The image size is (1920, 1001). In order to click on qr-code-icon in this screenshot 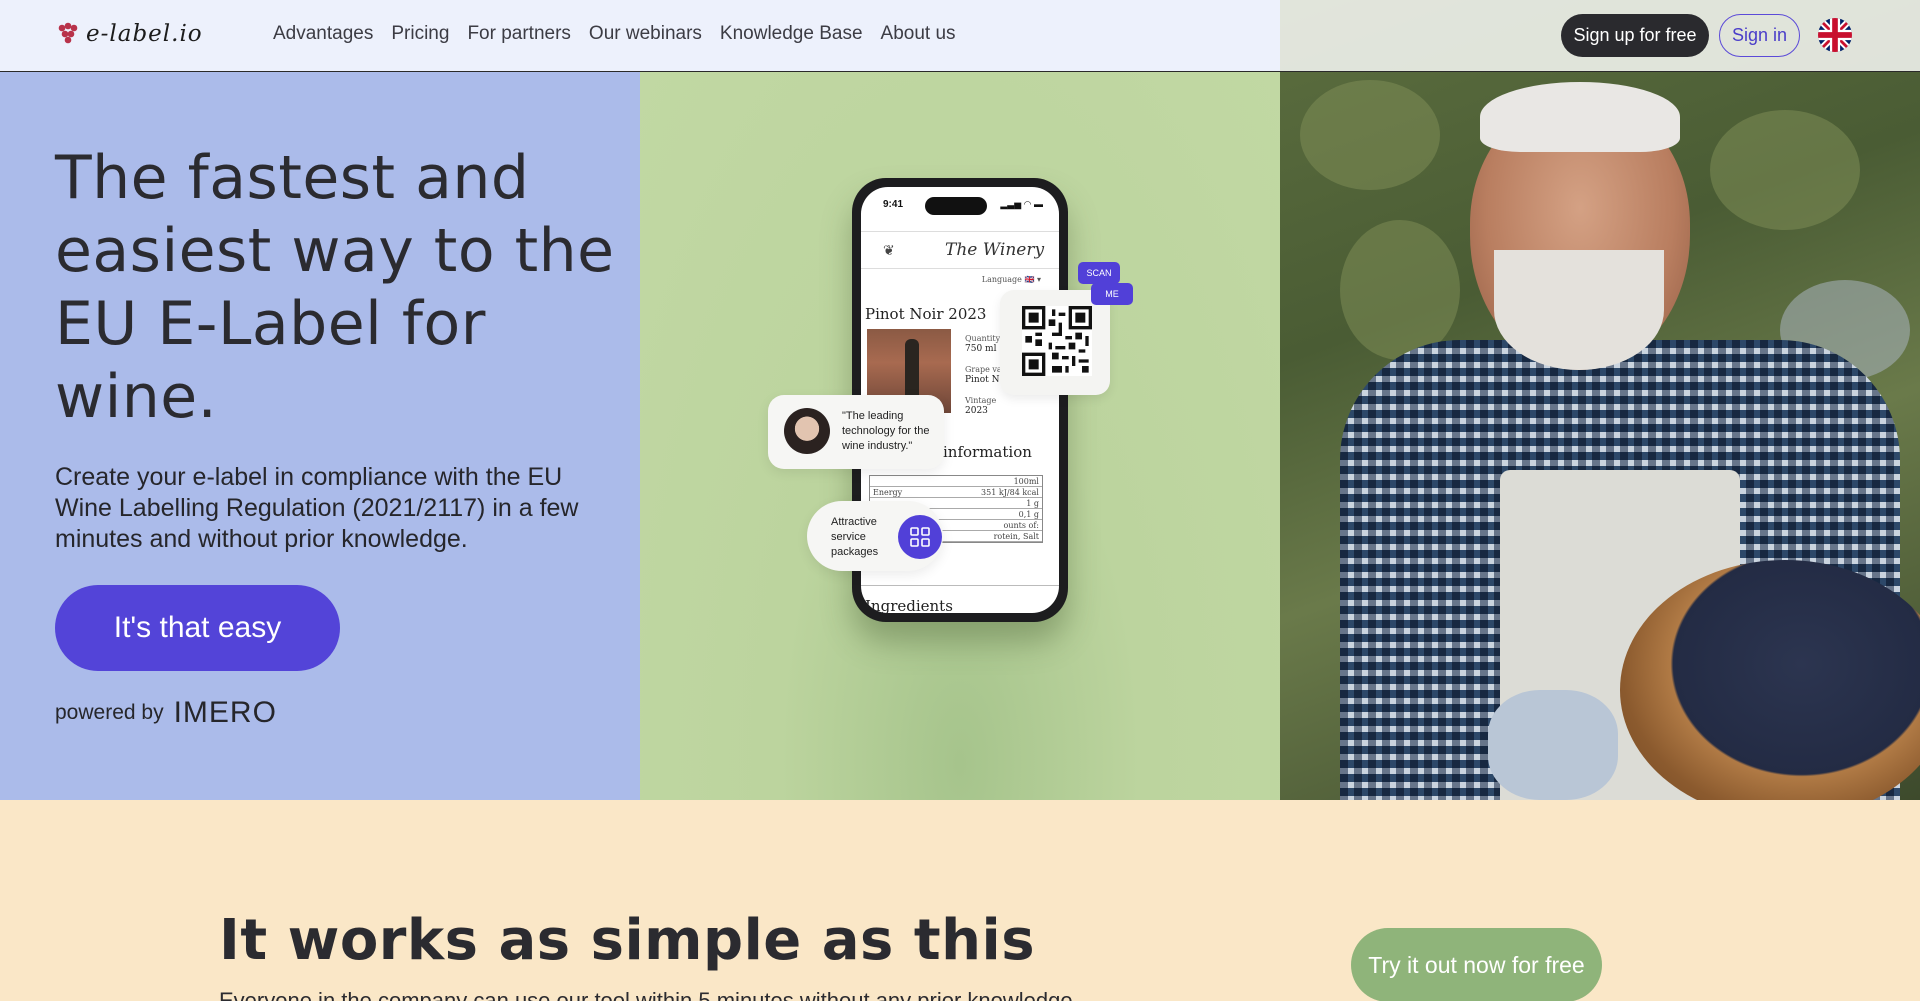, I will do `click(1057, 341)`.